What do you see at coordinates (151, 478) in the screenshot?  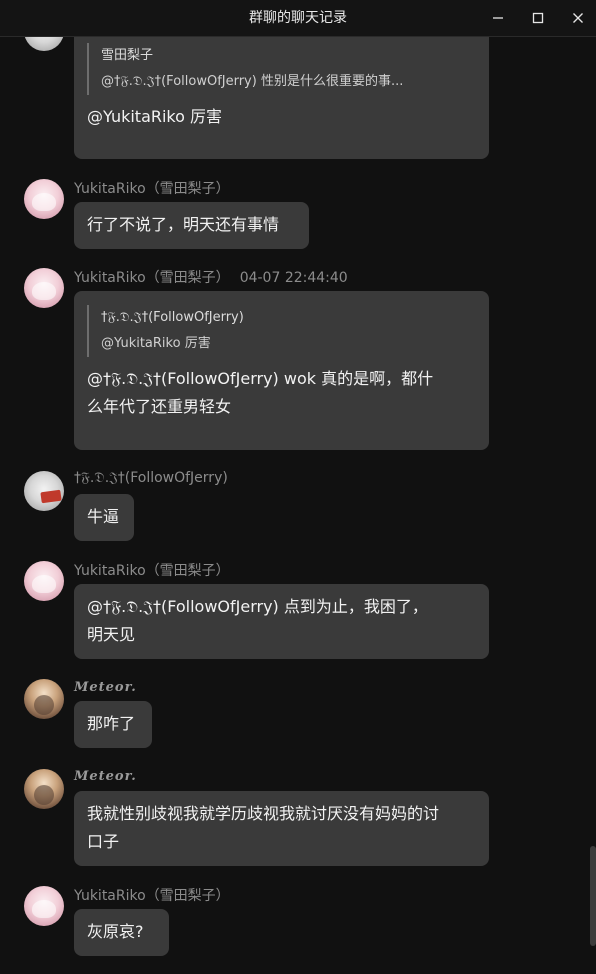 I see `sender-name: †𝔉.𝔇.𝔍†(FollowOfJerry)` at bounding box center [151, 478].